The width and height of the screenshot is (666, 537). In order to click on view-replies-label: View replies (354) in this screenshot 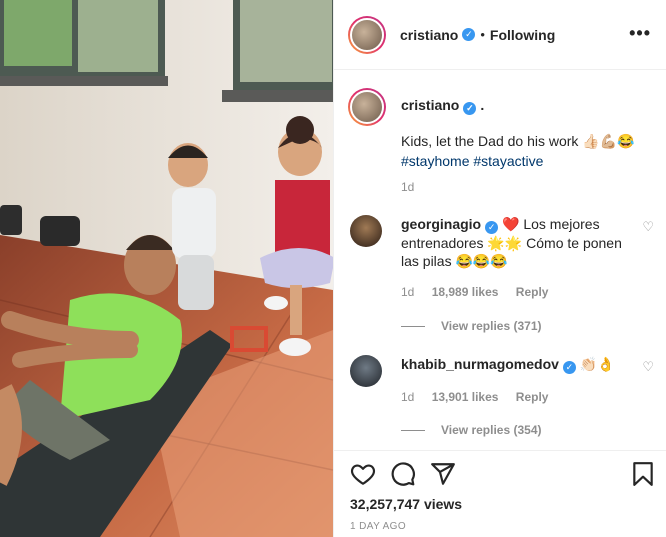, I will do `click(491, 430)`.